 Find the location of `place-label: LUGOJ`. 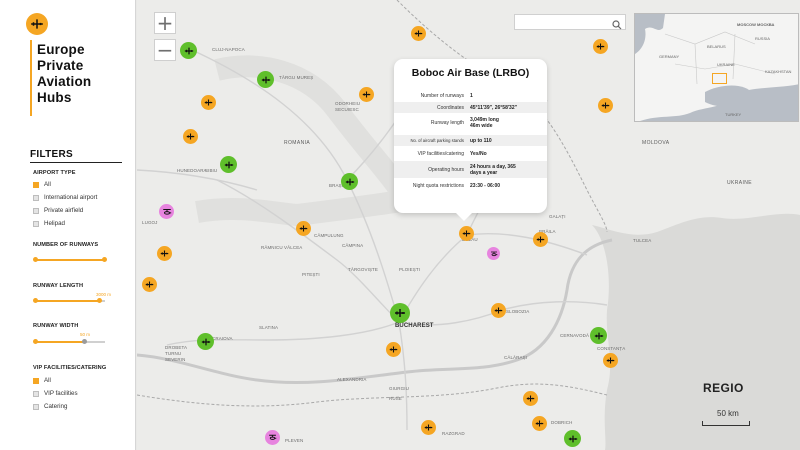

place-label: LUGOJ is located at coordinates (150, 222).